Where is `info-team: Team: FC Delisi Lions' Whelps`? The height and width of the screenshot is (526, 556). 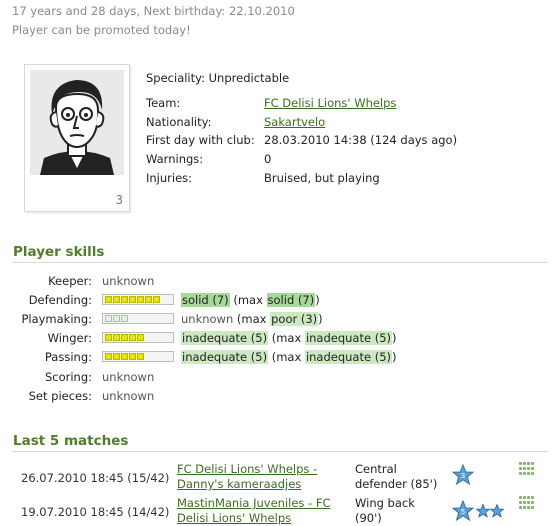
info-team: Team: FC Delisi Lions' Whelps is located at coordinates (271, 104).